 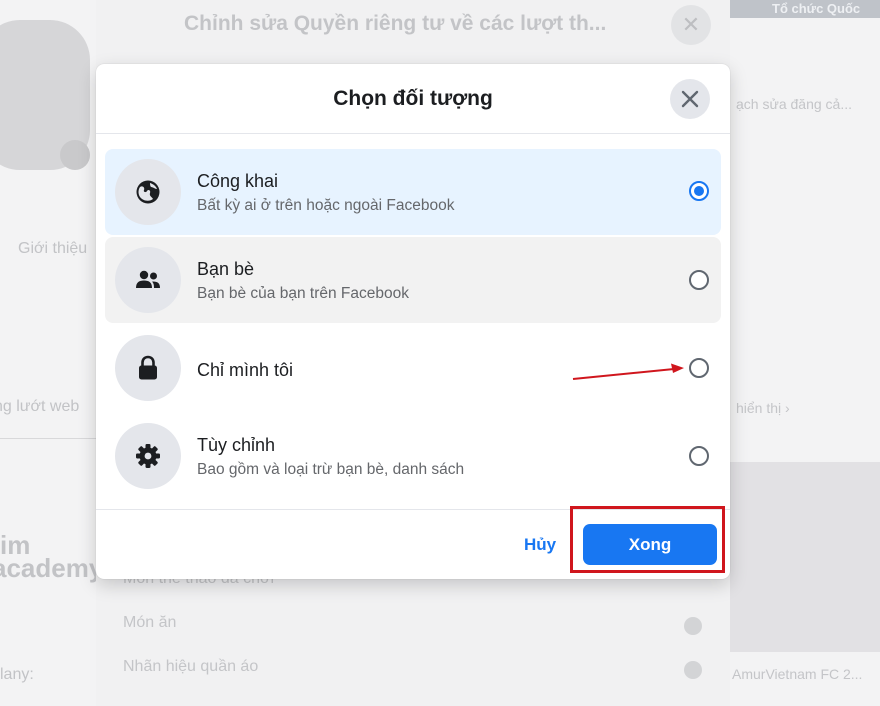 I want to click on audience-option-friends: Bạn bè Bạn bè của bạn trên Facebook, so click(x=413, y=280).